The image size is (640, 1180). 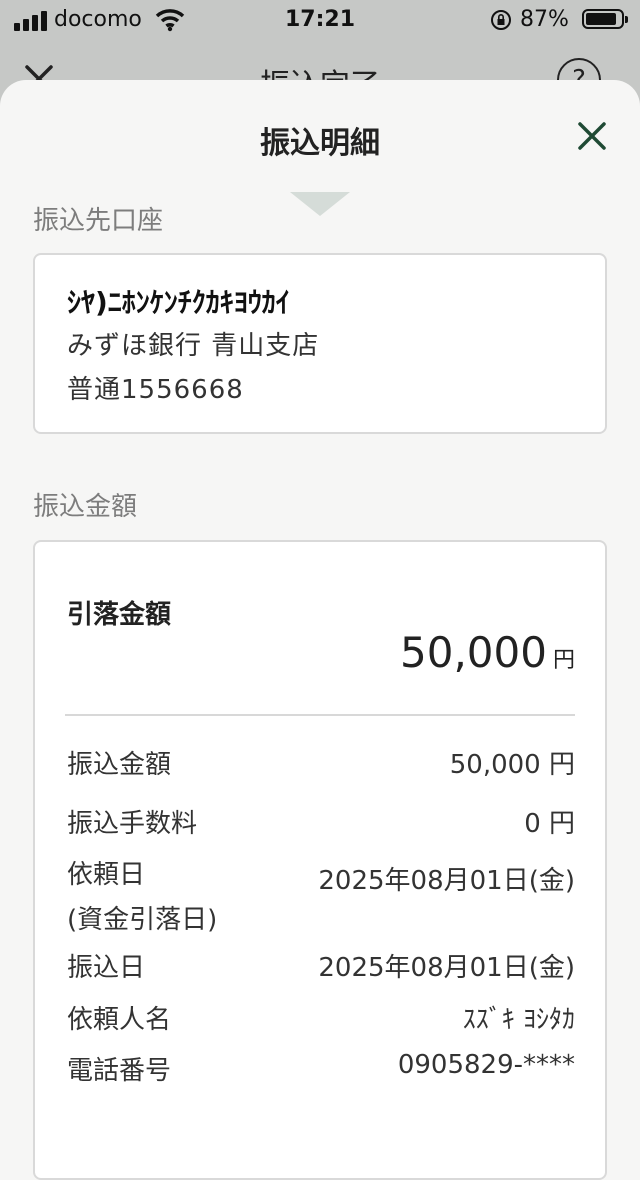 What do you see at coordinates (119, 765) in the screenshot?
I see `row-label: 振込金額` at bounding box center [119, 765].